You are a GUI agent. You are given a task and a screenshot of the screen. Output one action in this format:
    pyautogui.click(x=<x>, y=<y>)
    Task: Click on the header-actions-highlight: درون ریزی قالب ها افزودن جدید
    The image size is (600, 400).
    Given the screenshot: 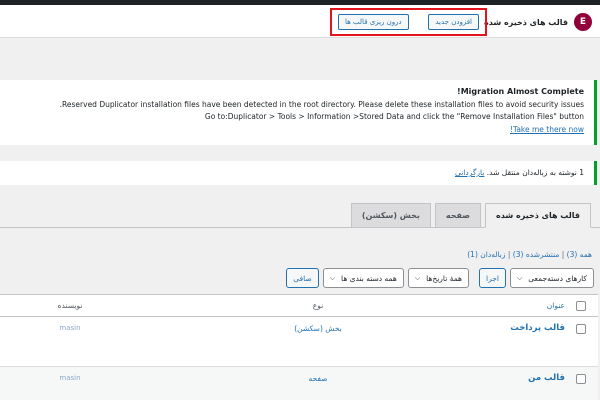 What is the action you would take?
    pyautogui.click(x=408, y=22)
    